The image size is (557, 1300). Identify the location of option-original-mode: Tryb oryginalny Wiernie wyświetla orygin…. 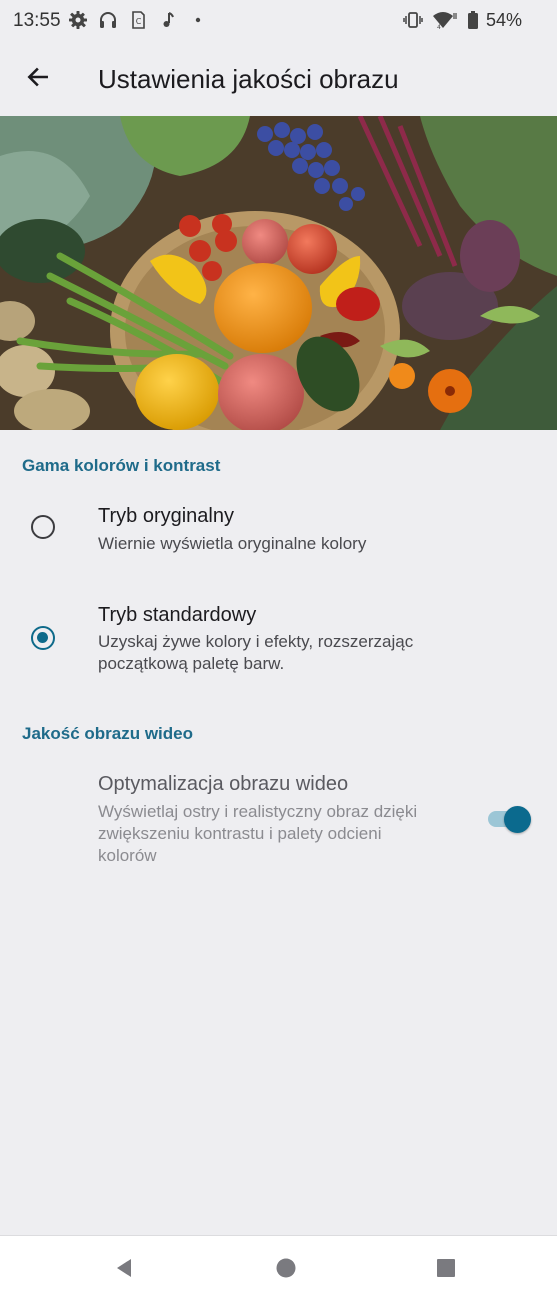
(278, 534).